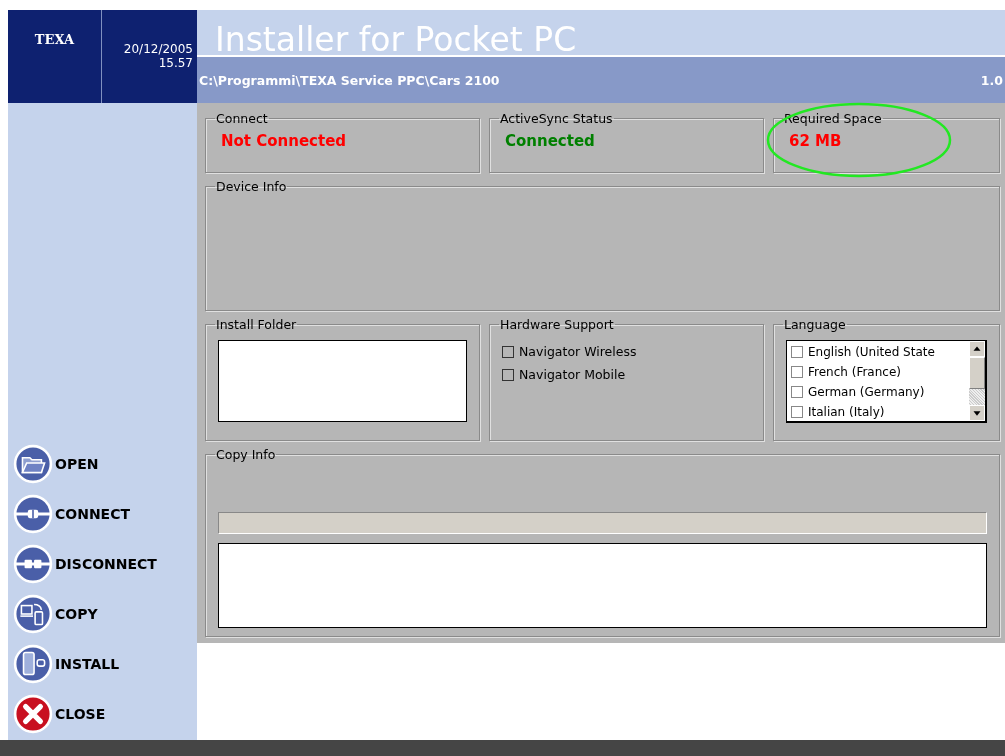  What do you see at coordinates (342, 381) in the screenshot?
I see `folder-field` at bounding box center [342, 381].